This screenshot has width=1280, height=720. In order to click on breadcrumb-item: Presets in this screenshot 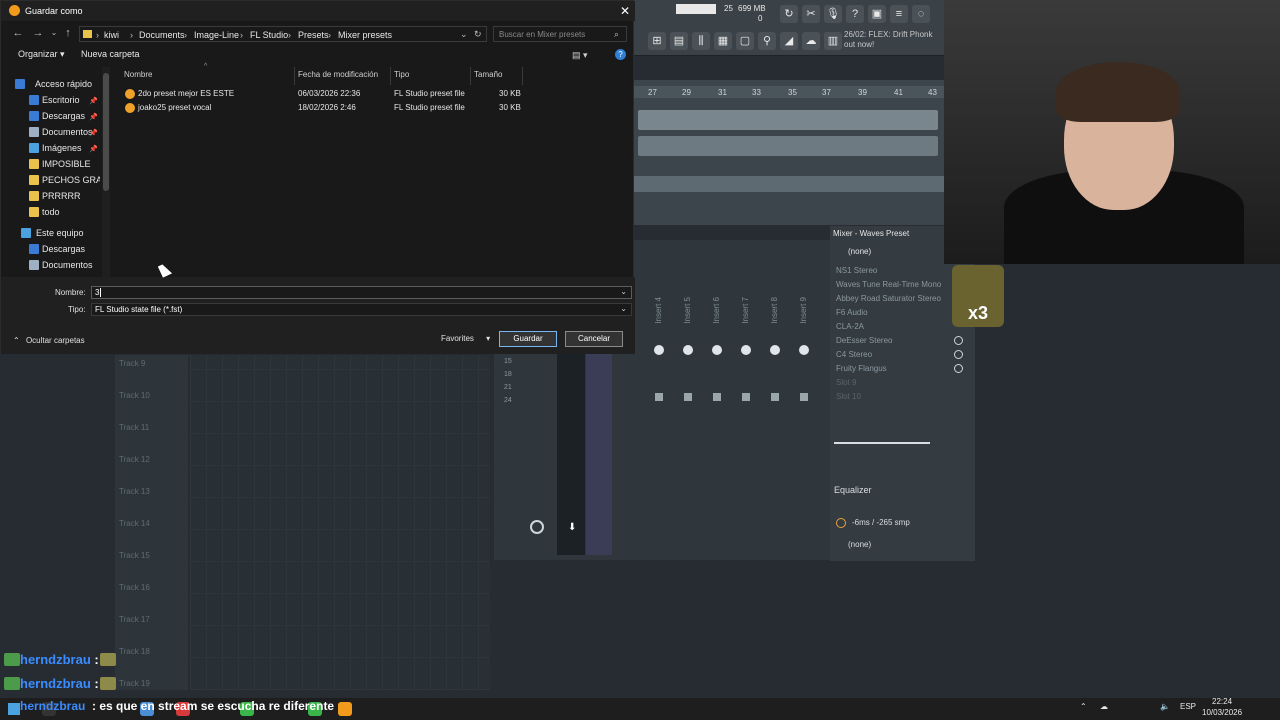, I will do `click(313, 35)`.